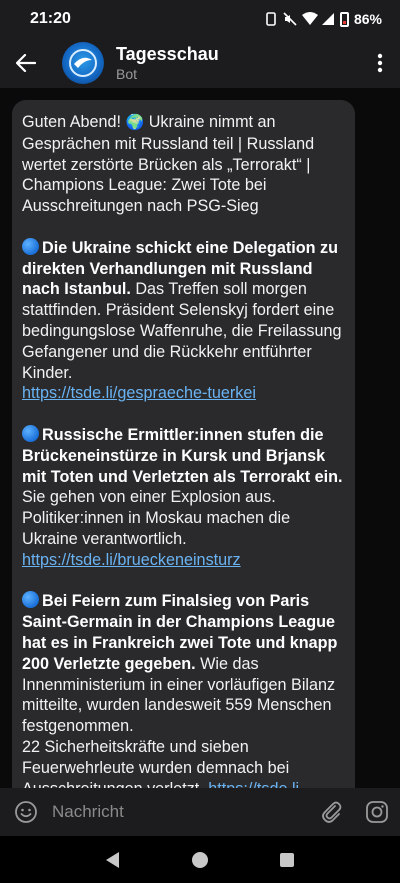 This screenshot has height=883, width=400. I want to click on message-input-bar, so click(200, 812).